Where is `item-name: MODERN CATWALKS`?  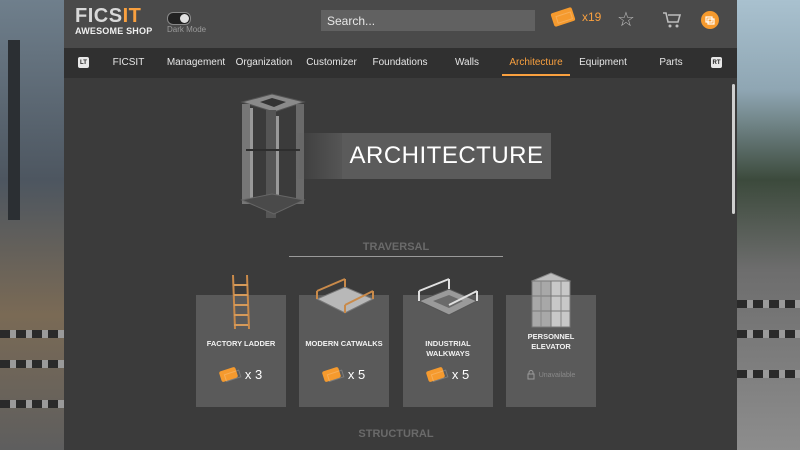 item-name: MODERN CATWALKS is located at coordinates (344, 343).